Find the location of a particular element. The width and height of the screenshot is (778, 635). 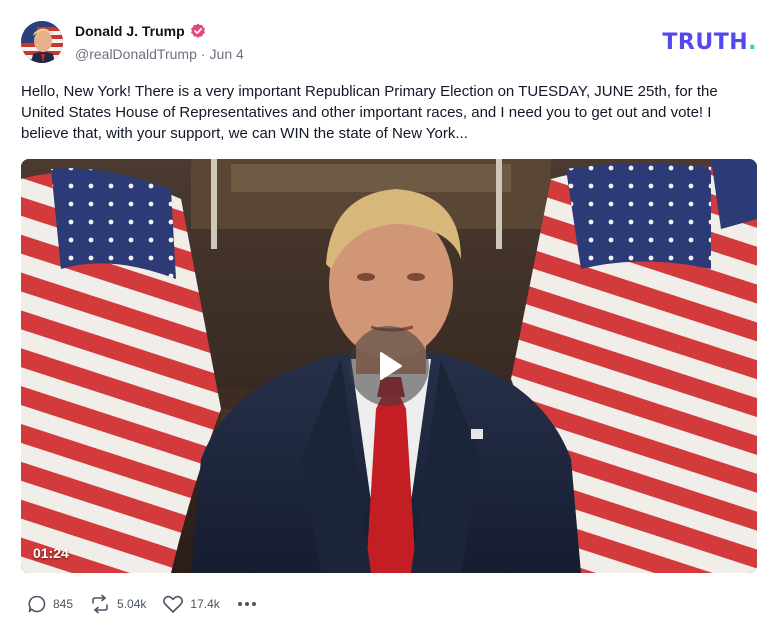

avatar-image is located at coordinates (42, 42).